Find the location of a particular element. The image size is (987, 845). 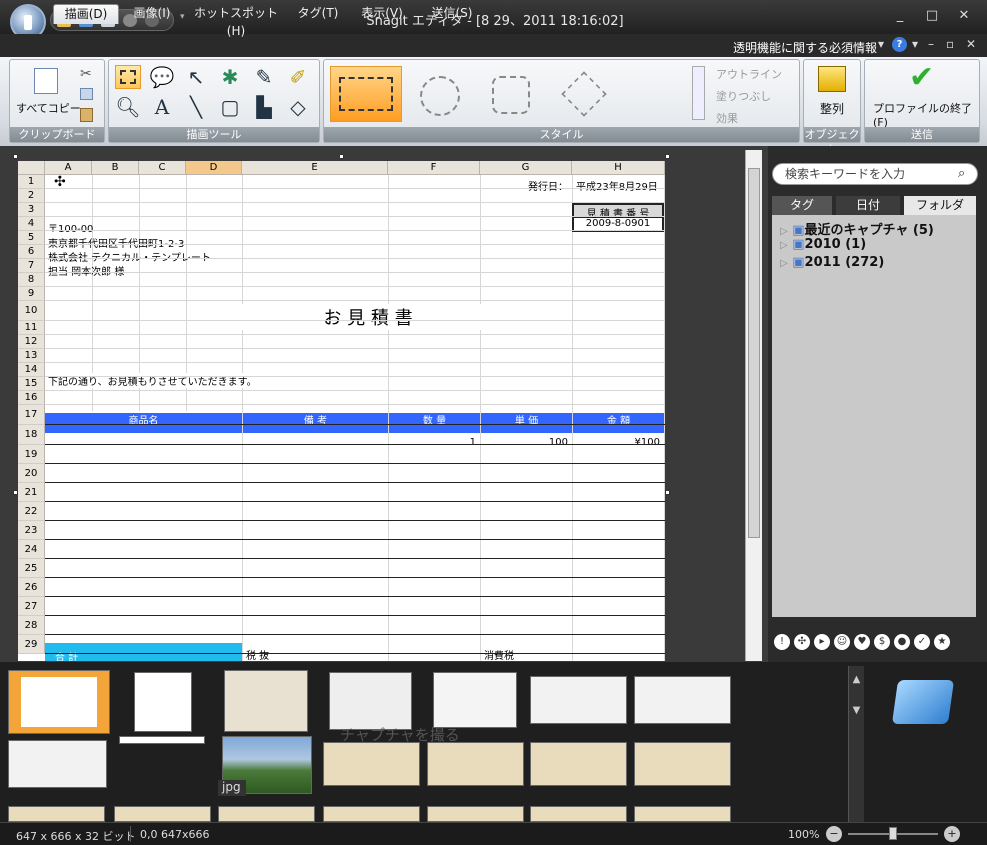

selection-tool-icon is located at coordinates (128, 77).